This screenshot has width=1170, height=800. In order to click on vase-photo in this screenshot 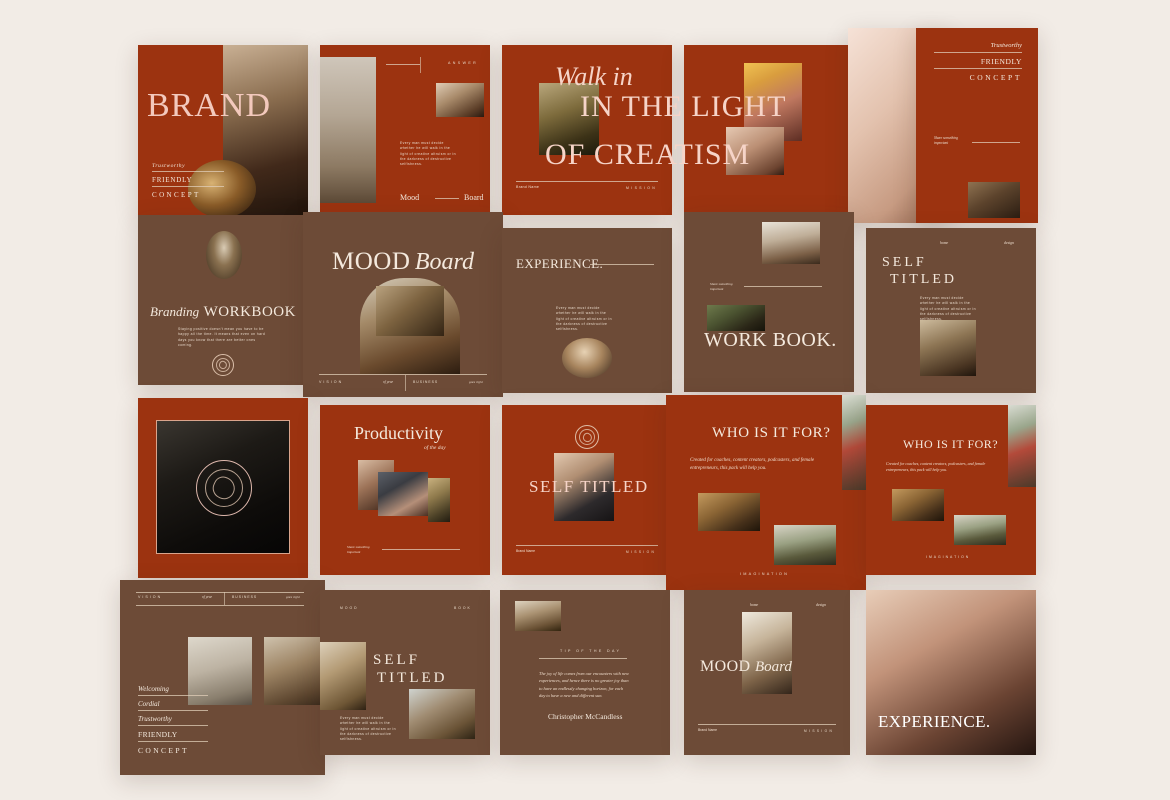, I will do `click(224, 255)`.